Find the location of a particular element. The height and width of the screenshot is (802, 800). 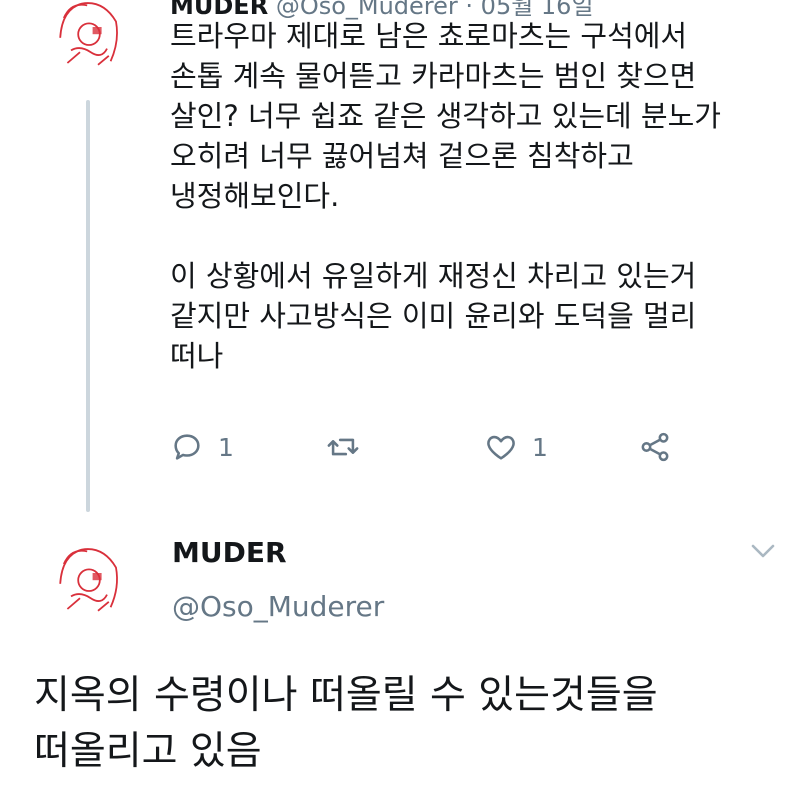

main-tweet-text: 지옥의 수령이나 떠올릴 수 있는것들을 떠올리고 있음 is located at coordinates (346, 723).